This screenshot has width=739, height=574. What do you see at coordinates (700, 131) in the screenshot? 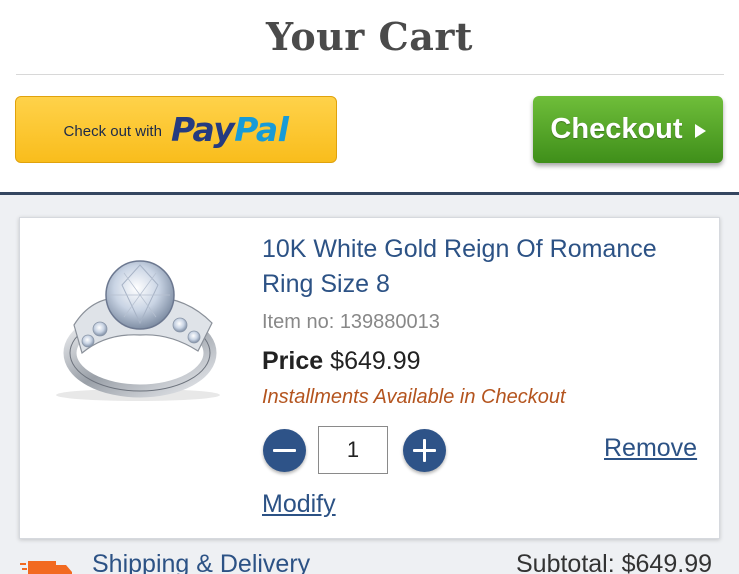
I see `play-triangle-icon` at bounding box center [700, 131].